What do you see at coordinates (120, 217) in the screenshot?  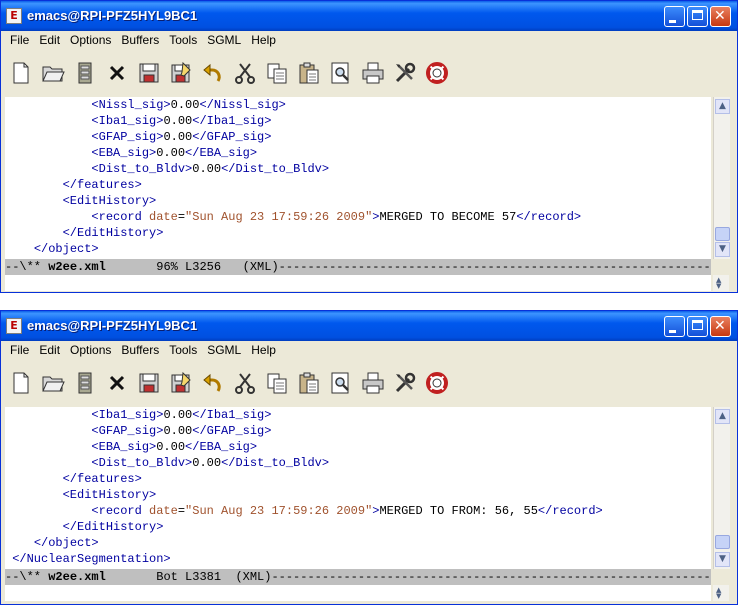 I see `code-token: <record` at bounding box center [120, 217].